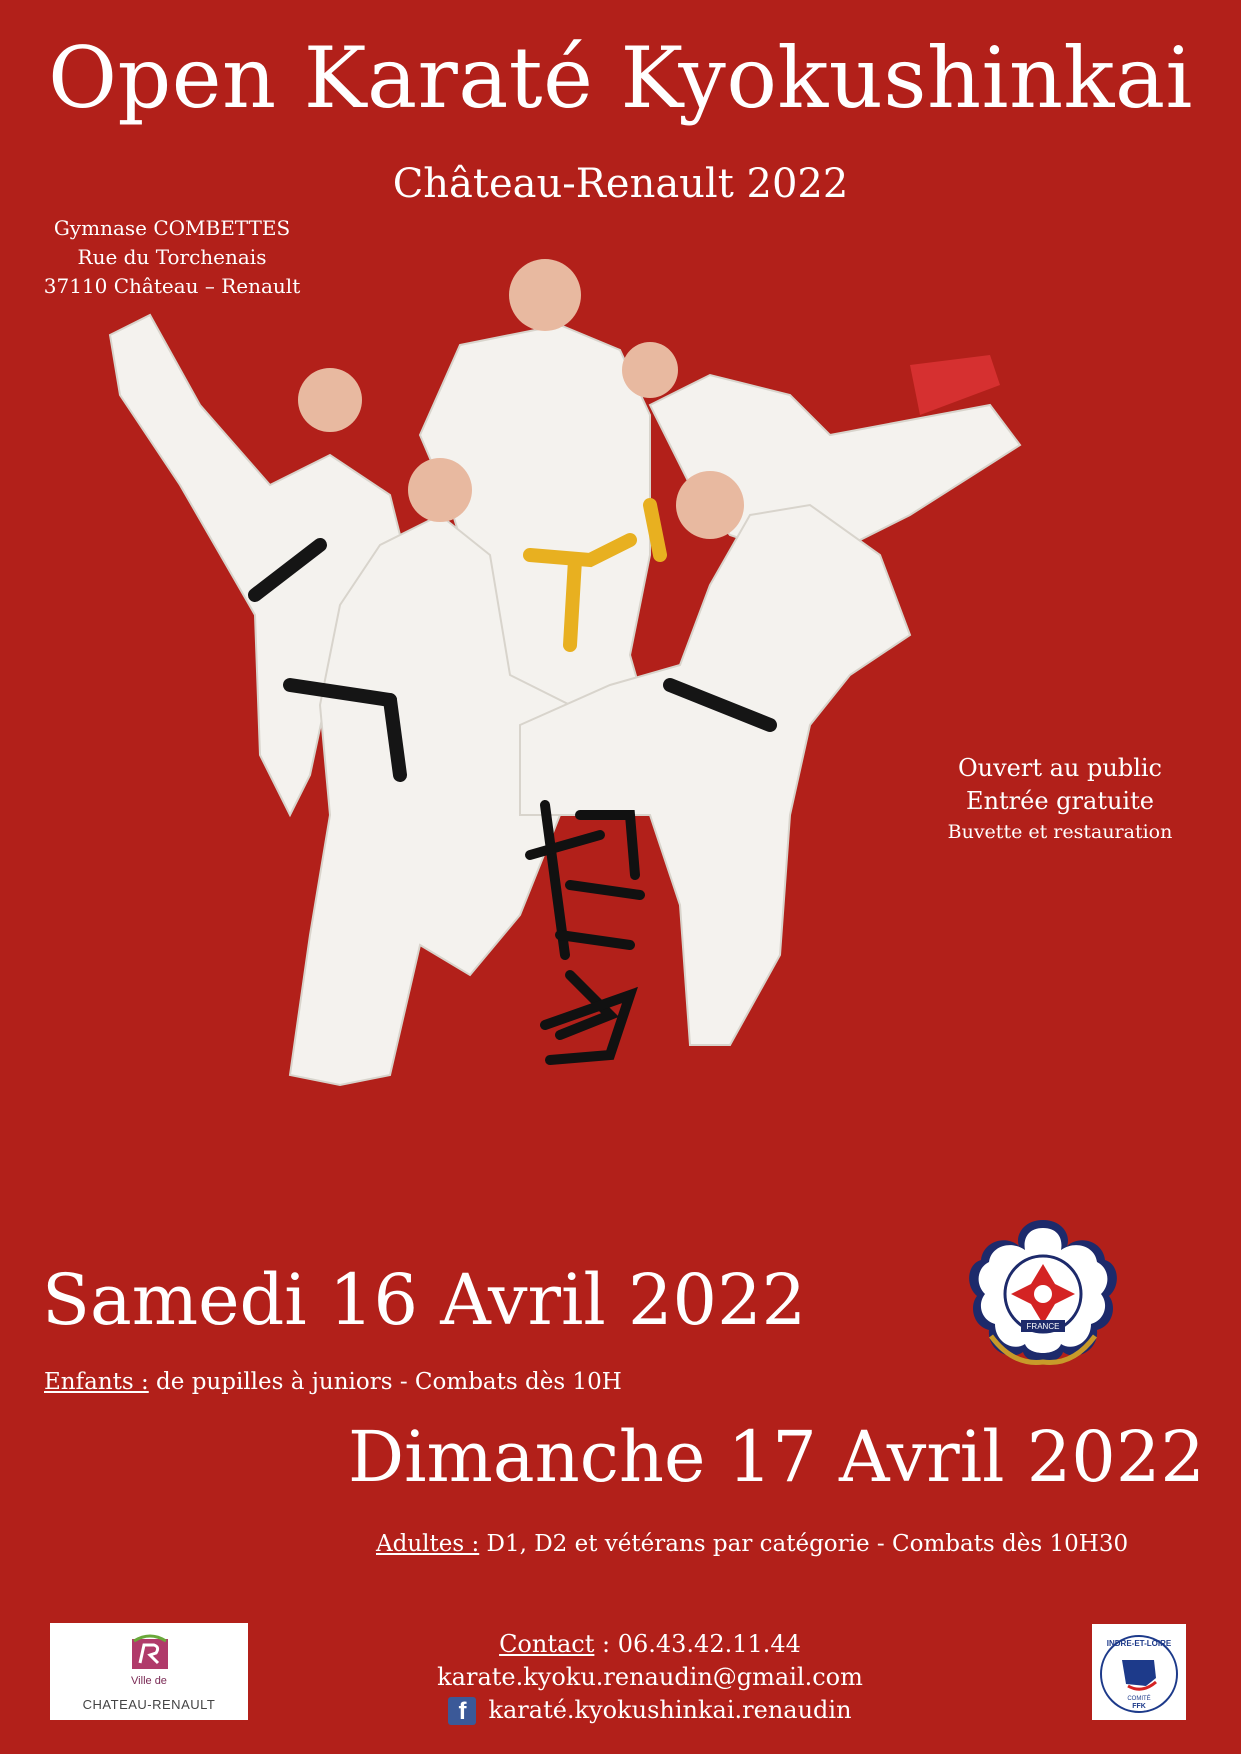  I want to click on belt-black-front-left-tail, so click(395, 737).